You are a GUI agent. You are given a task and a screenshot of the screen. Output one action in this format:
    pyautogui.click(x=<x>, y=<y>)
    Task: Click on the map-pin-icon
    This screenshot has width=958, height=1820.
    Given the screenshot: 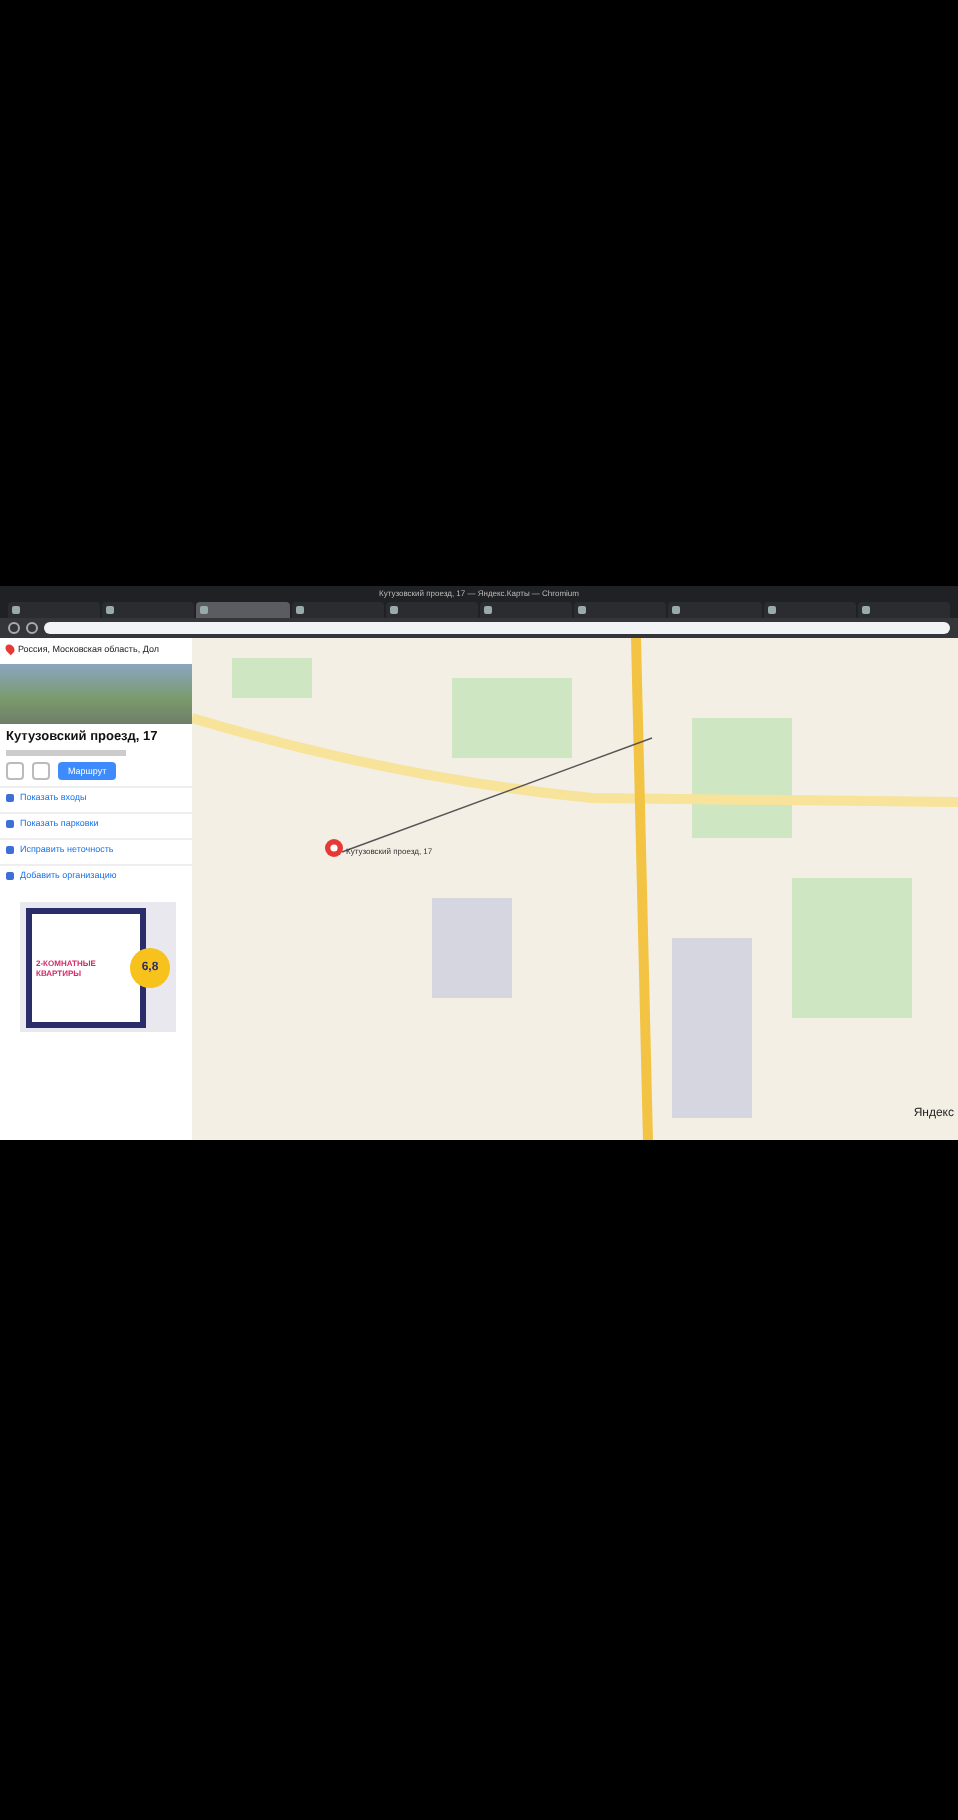 What is the action you would take?
    pyautogui.click(x=334, y=848)
    